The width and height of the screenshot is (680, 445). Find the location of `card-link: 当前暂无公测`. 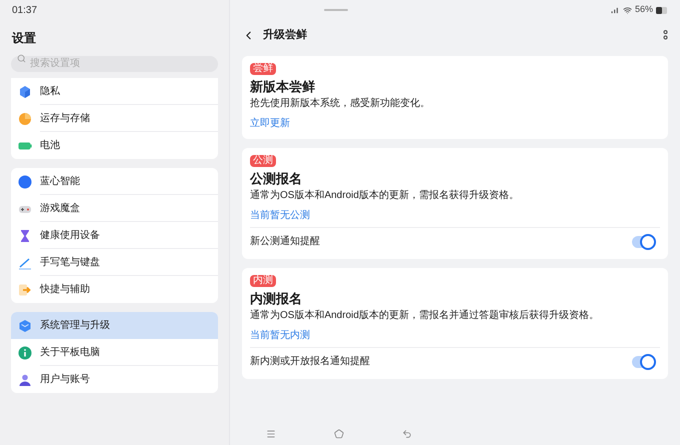

card-link: 当前暂无公测 is located at coordinates (280, 215).